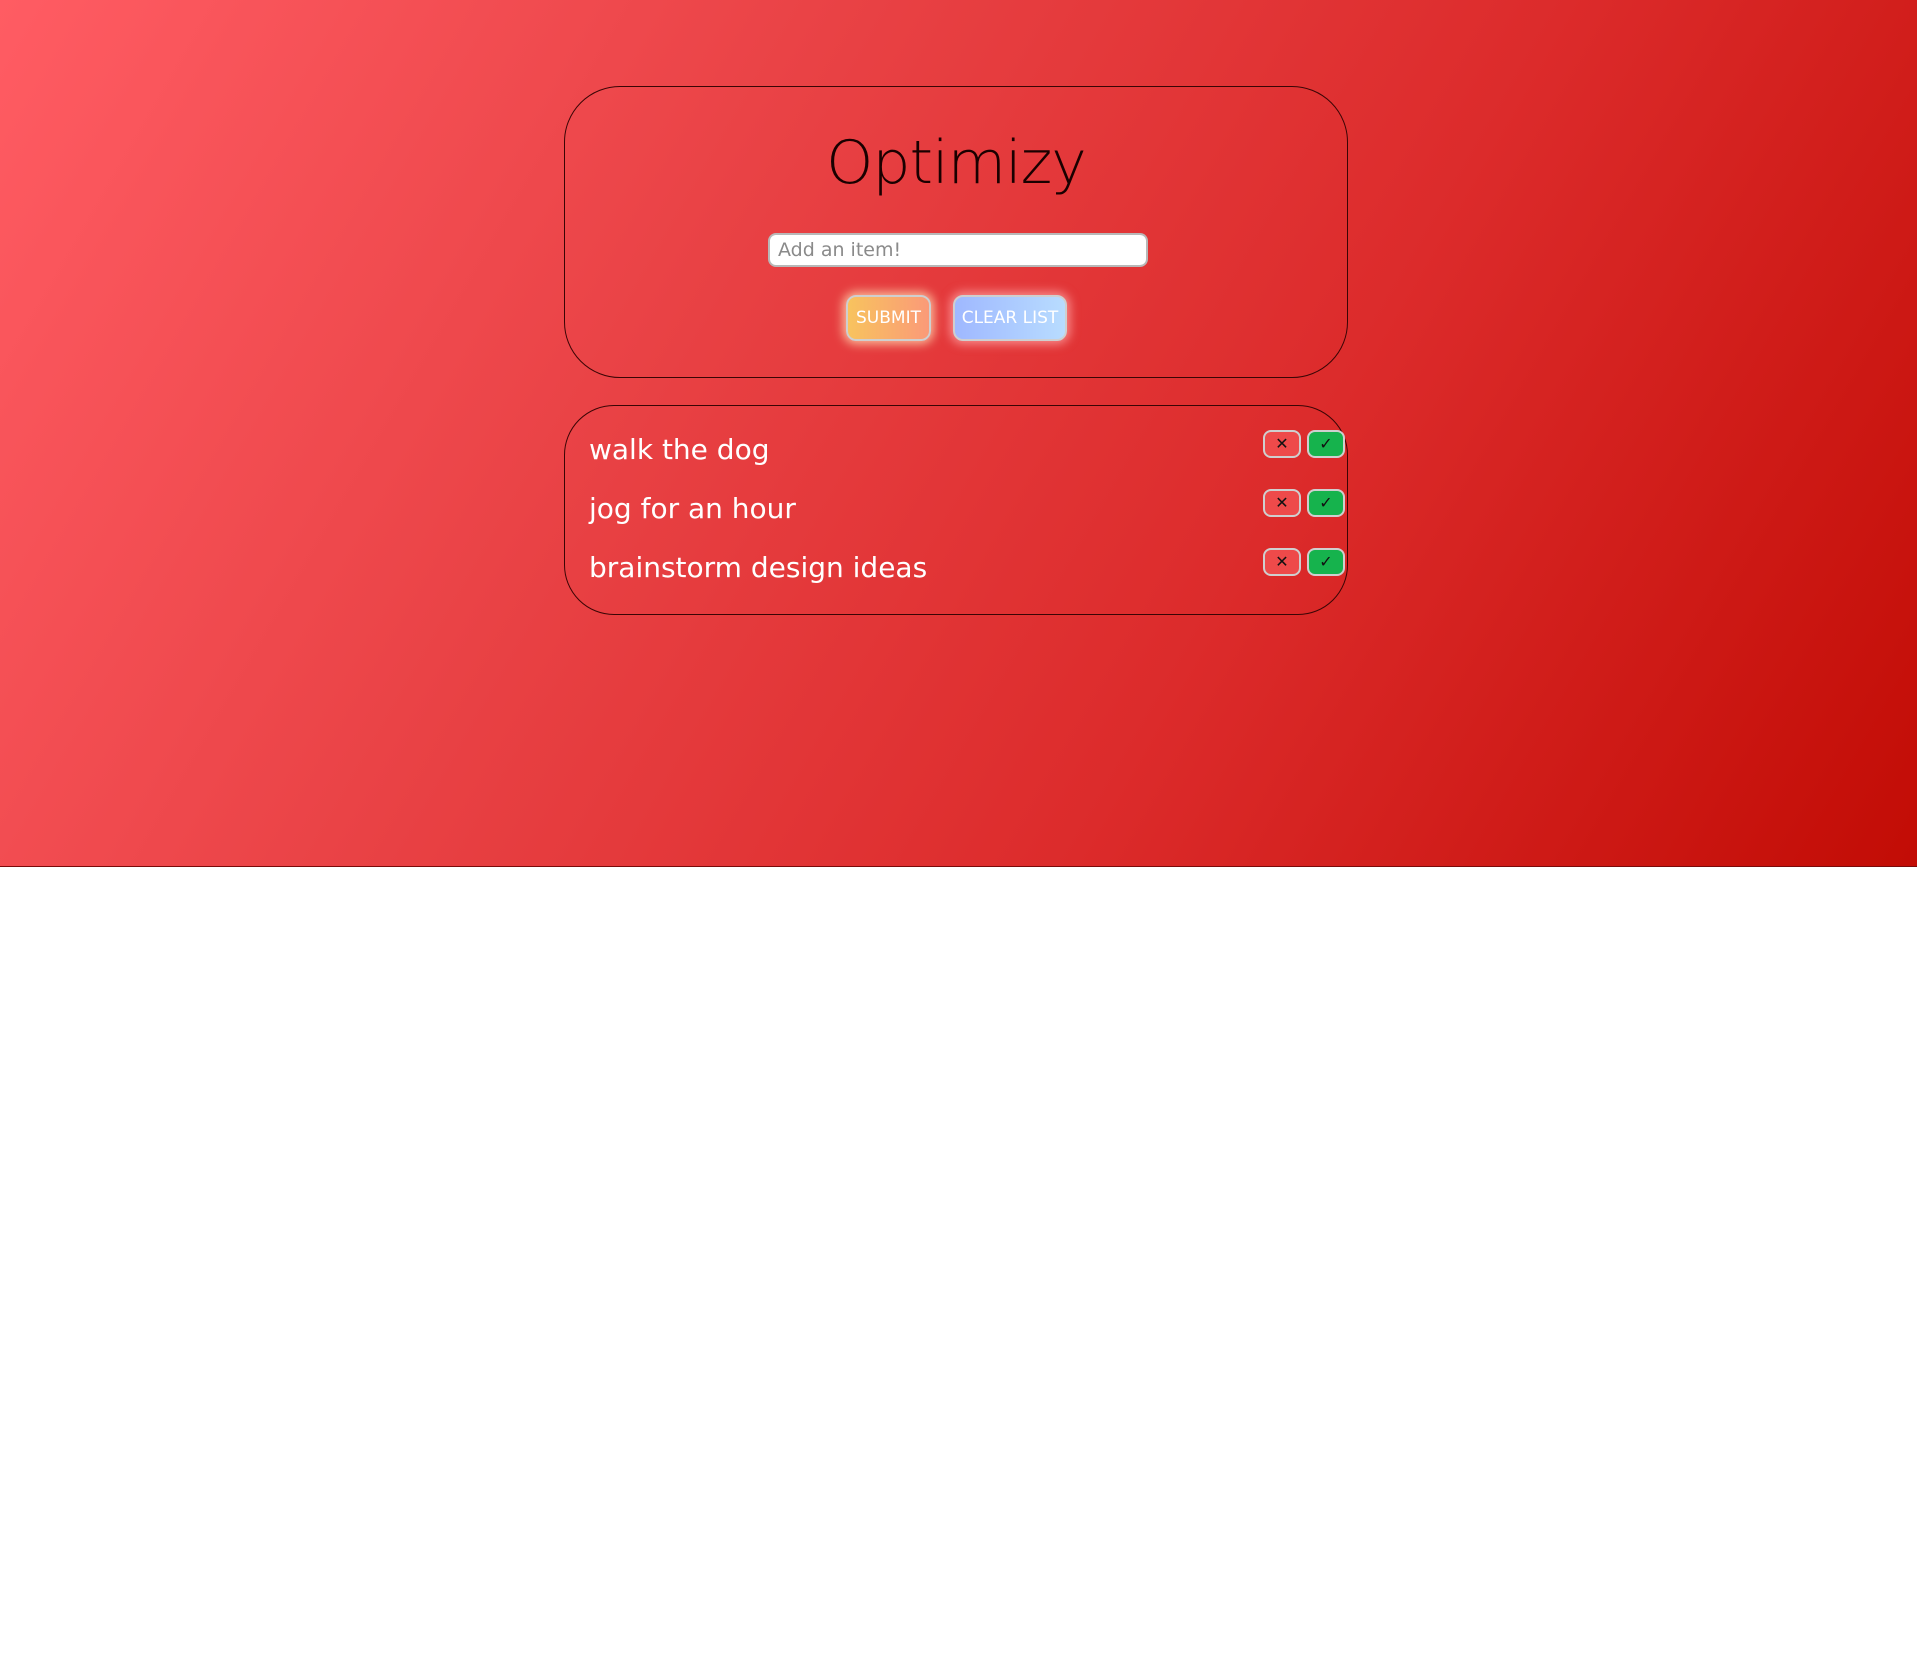  Describe the element at coordinates (888, 318) in the screenshot. I see `submit-button: SUBMIT` at that location.